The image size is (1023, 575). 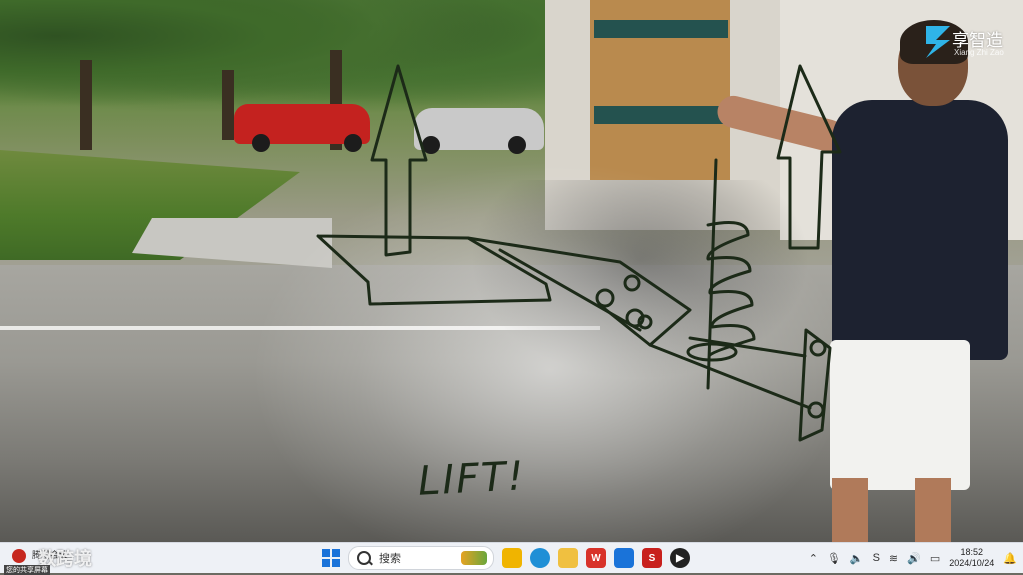 What do you see at coordinates (540, 558) in the screenshot?
I see `edge-icon` at bounding box center [540, 558].